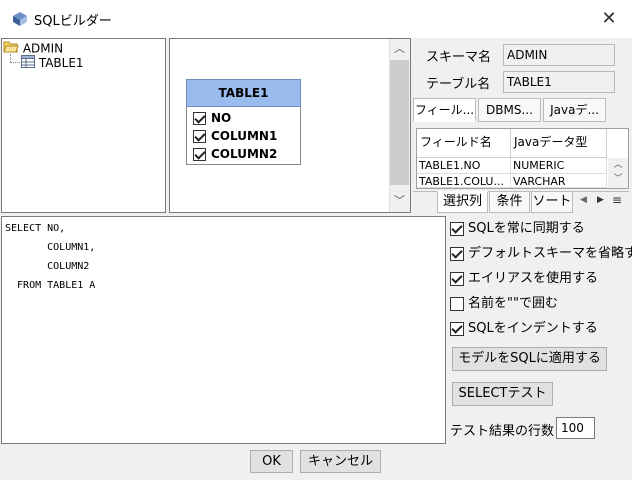 The height and width of the screenshot is (480, 632). I want to click on column-label: COLUMN1, so click(244, 136).